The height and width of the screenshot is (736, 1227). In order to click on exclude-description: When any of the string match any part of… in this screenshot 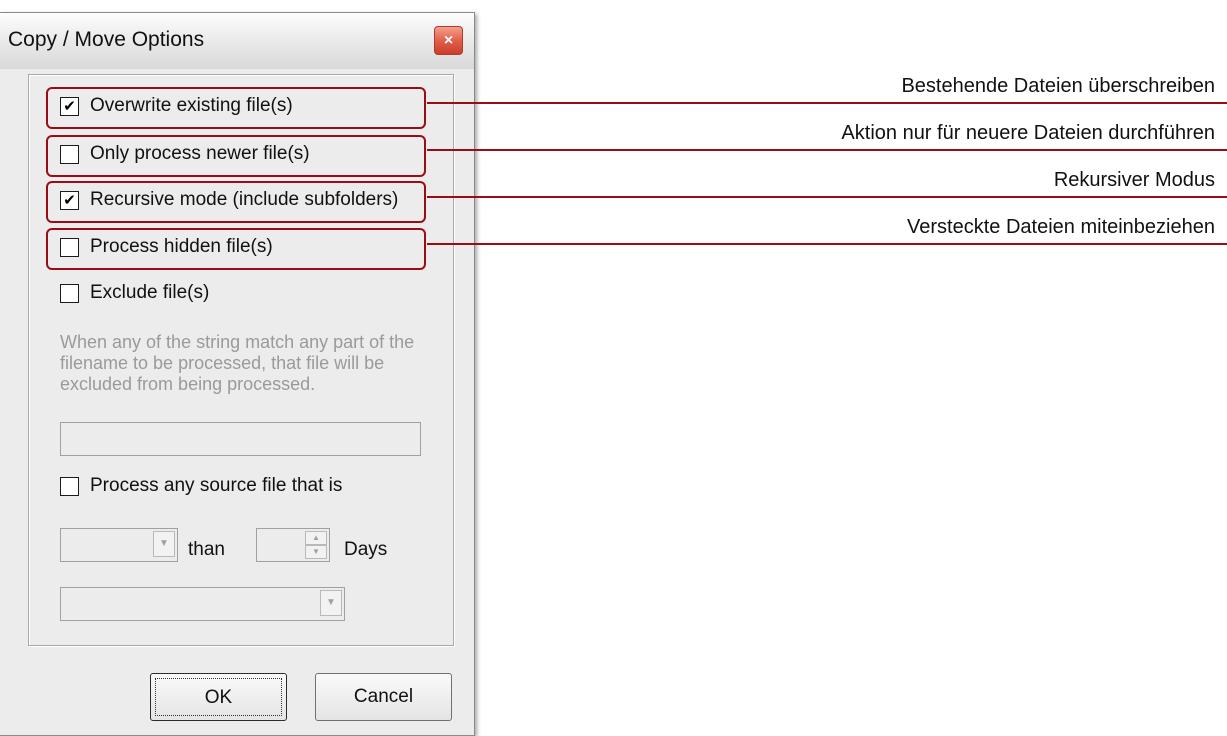, I will do `click(237, 363)`.